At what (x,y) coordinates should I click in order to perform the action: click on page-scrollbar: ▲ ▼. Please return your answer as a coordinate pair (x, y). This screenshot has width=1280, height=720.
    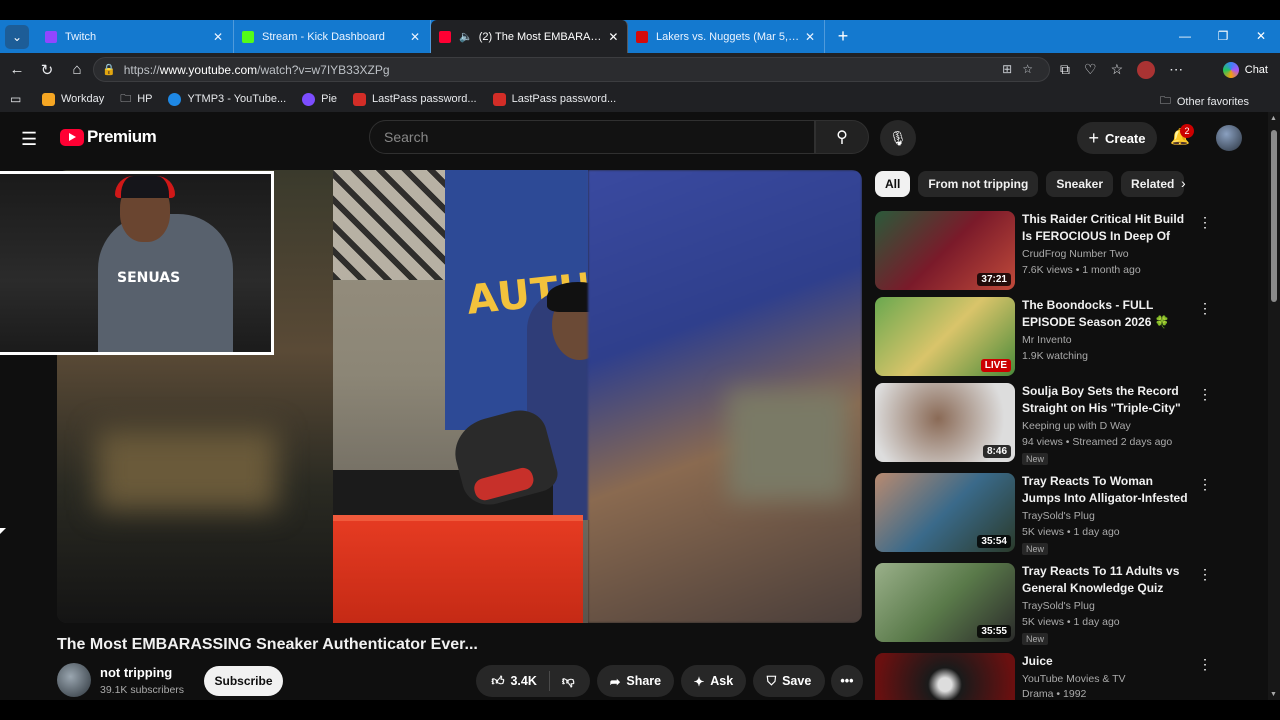
    Looking at the image, I should click on (1274, 406).